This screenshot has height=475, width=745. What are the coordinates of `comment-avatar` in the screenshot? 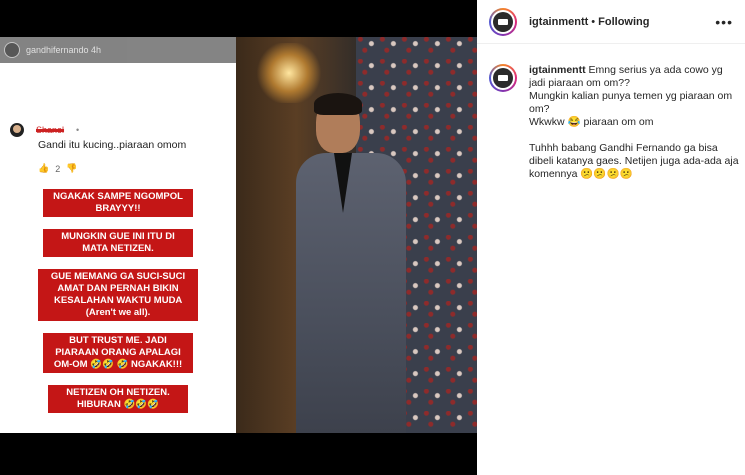 It's located at (17, 130).